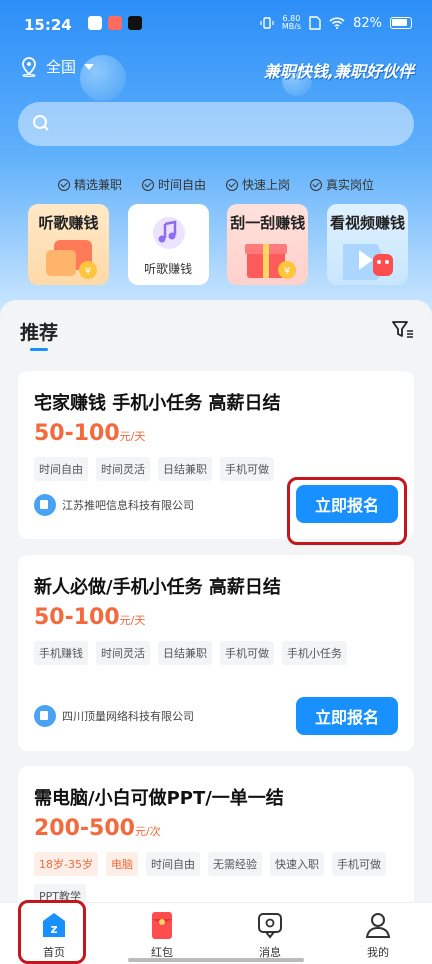 This screenshot has width=432, height=964. I want to click on job-company: 四川顶量网络科技有限公司, so click(114, 716).